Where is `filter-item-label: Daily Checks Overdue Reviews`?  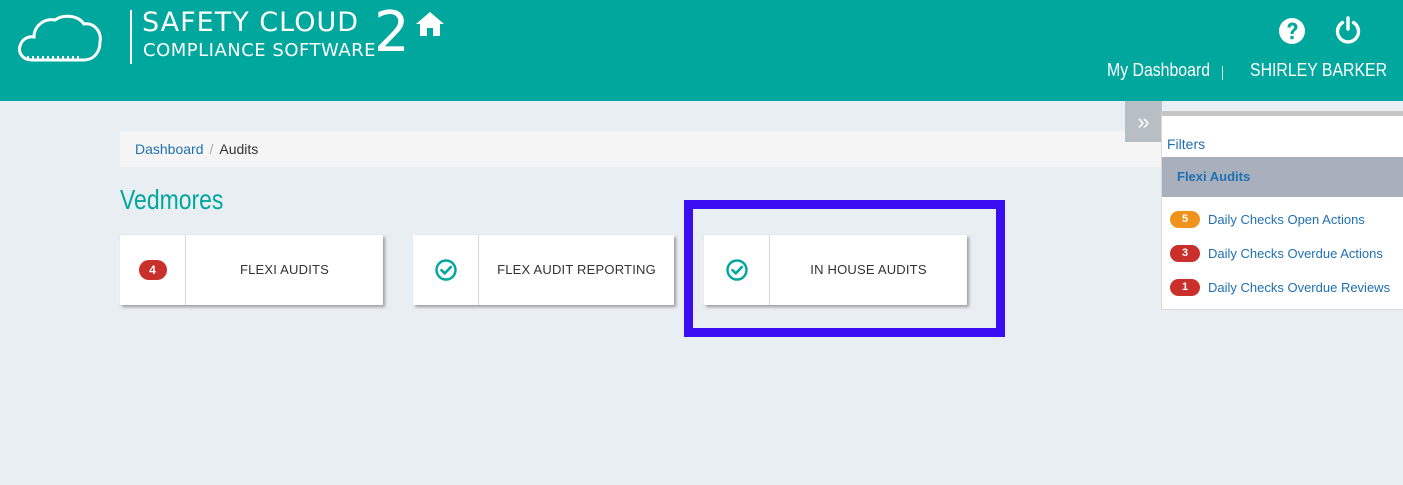 filter-item-label: Daily Checks Overdue Reviews is located at coordinates (1299, 287).